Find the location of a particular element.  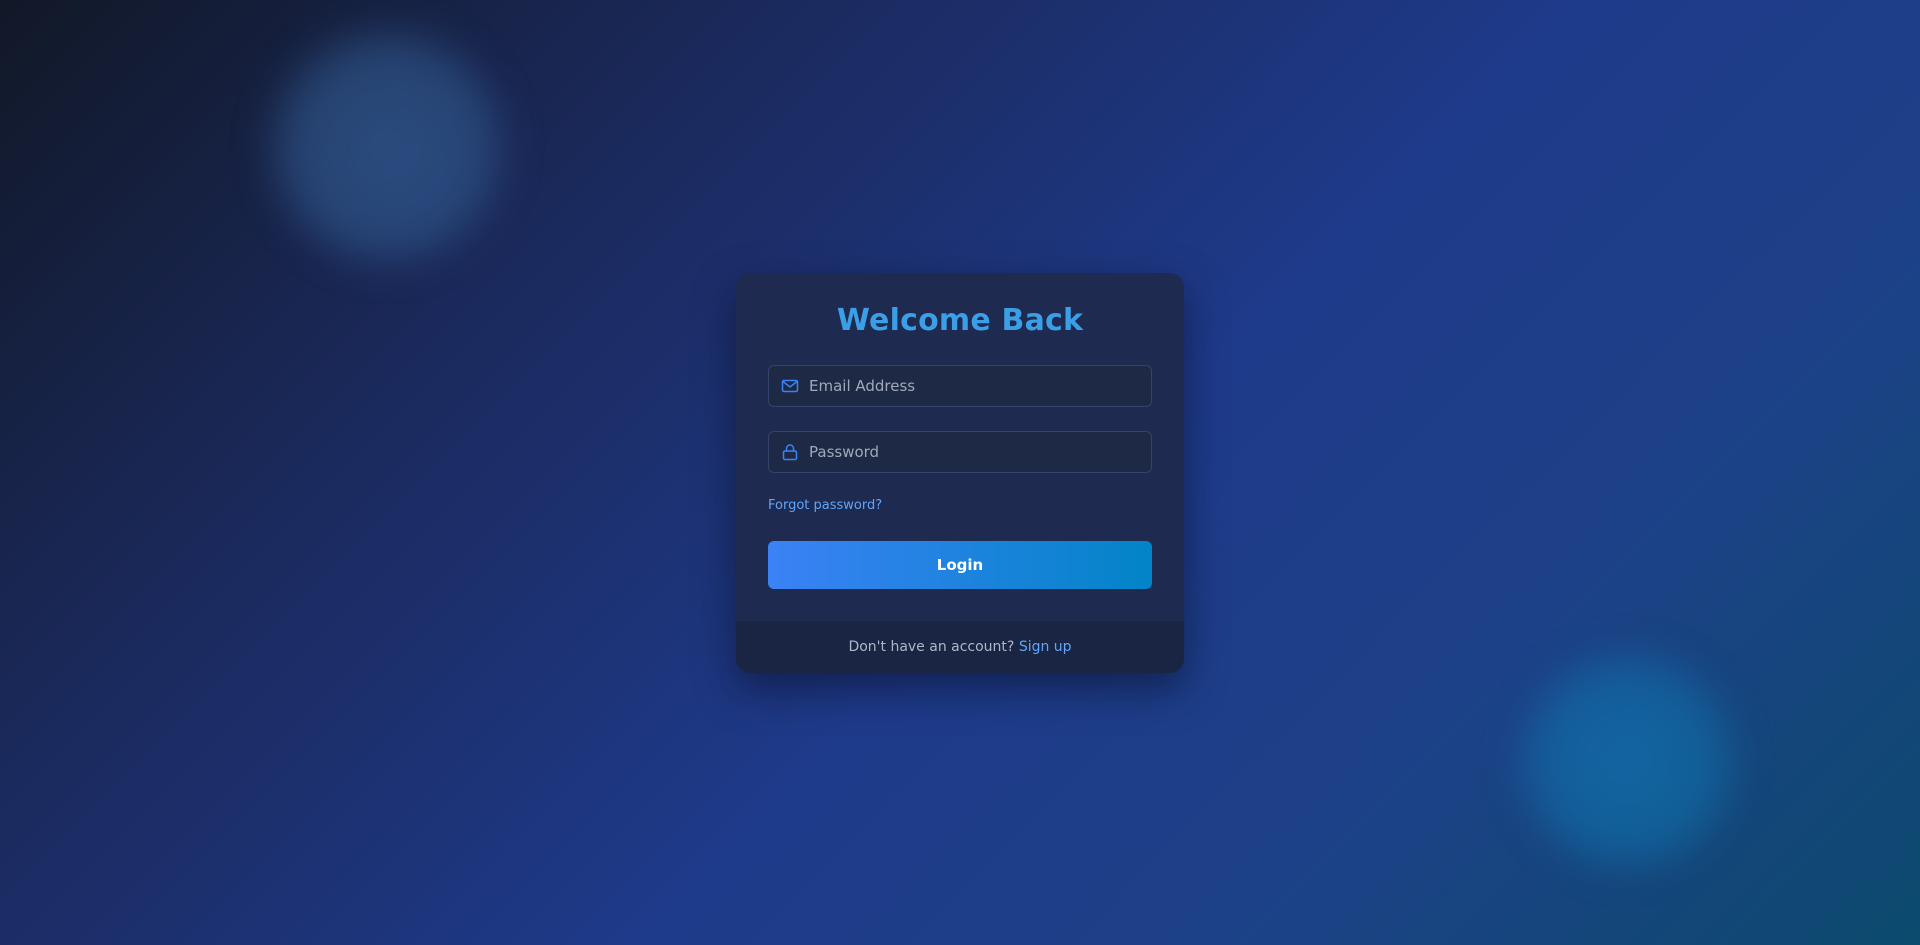

signup-prompt: Don't have an account? is located at coordinates (933, 647).